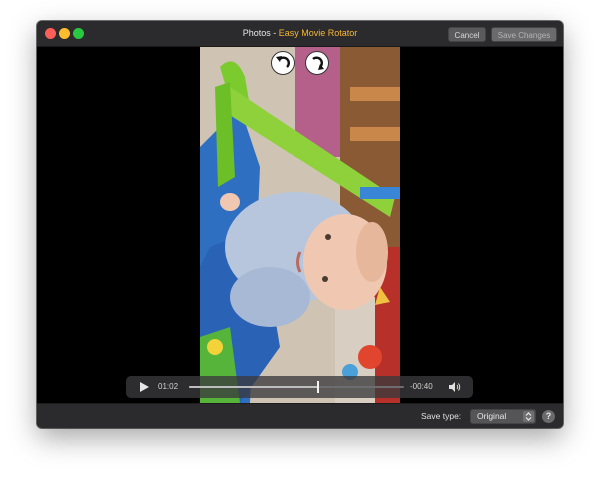 This screenshot has height=482, width=600. I want to click on play-icon, so click(144, 387).